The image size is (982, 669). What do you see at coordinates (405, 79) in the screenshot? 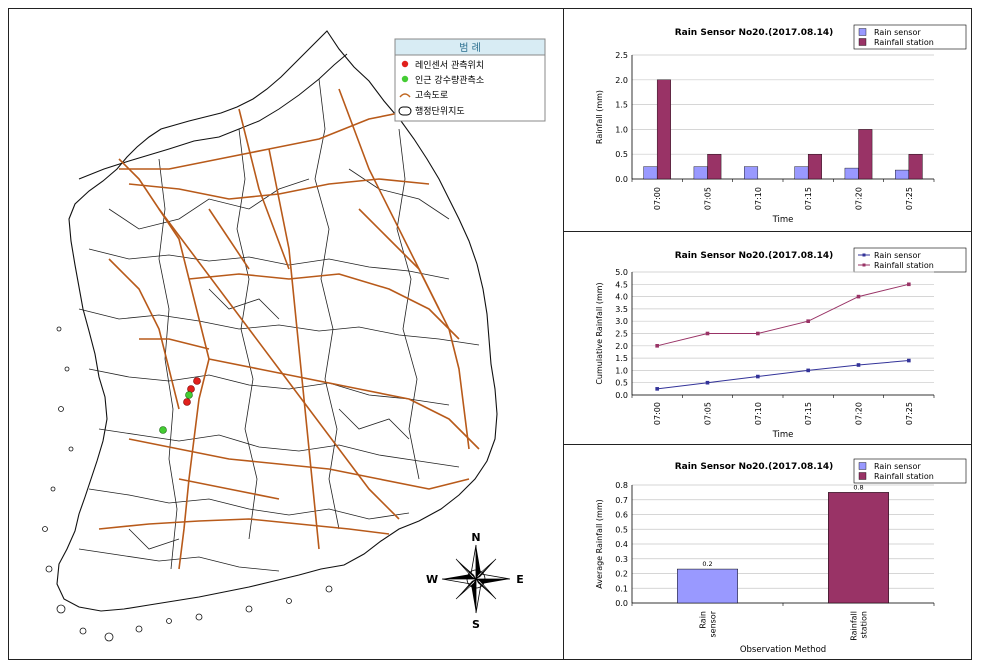
I see `legend-green-dot-icon` at bounding box center [405, 79].